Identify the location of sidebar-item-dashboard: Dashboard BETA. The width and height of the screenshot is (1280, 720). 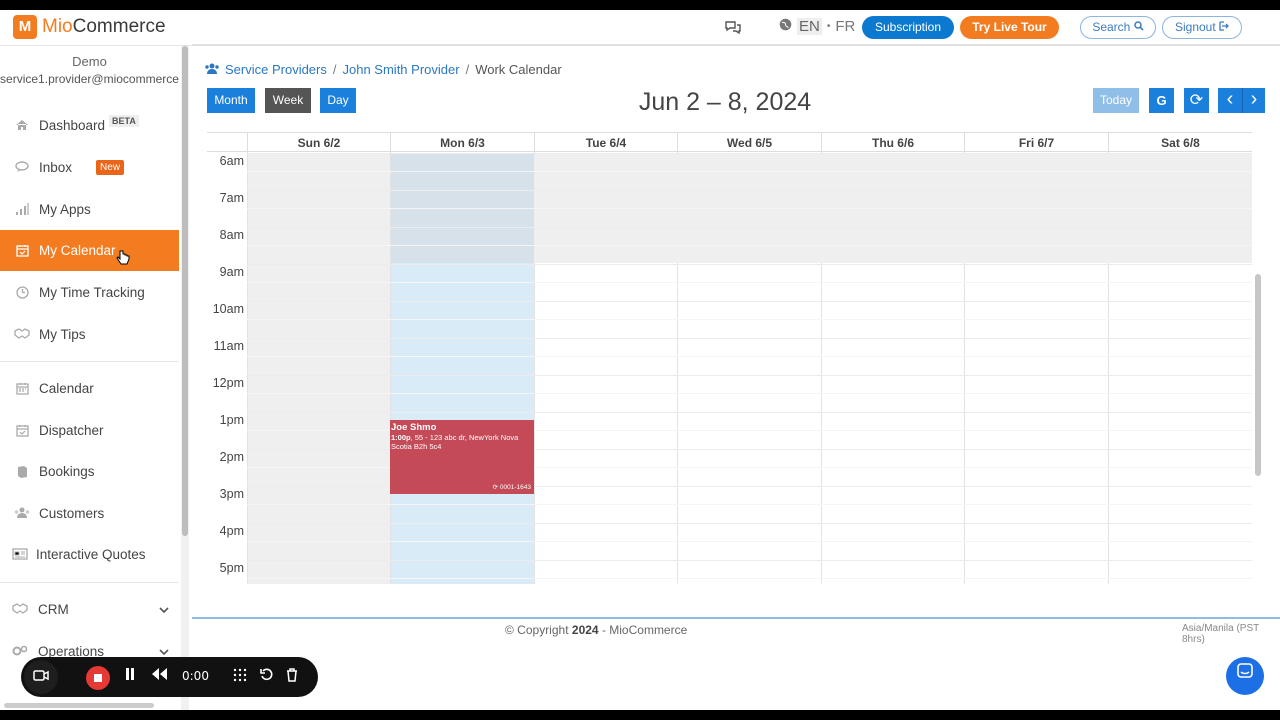
(89, 125).